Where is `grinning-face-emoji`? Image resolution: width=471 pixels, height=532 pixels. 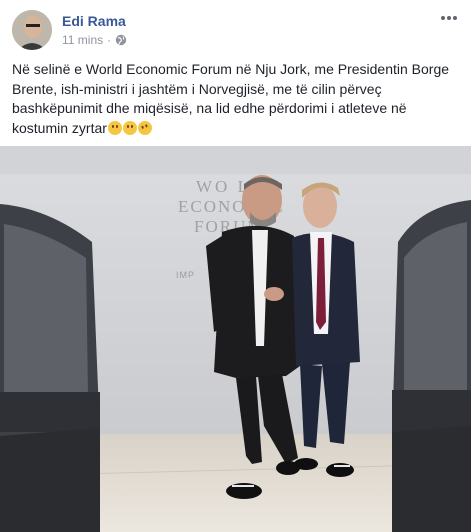 grinning-face-emoji is located at coordinates (129, 127).